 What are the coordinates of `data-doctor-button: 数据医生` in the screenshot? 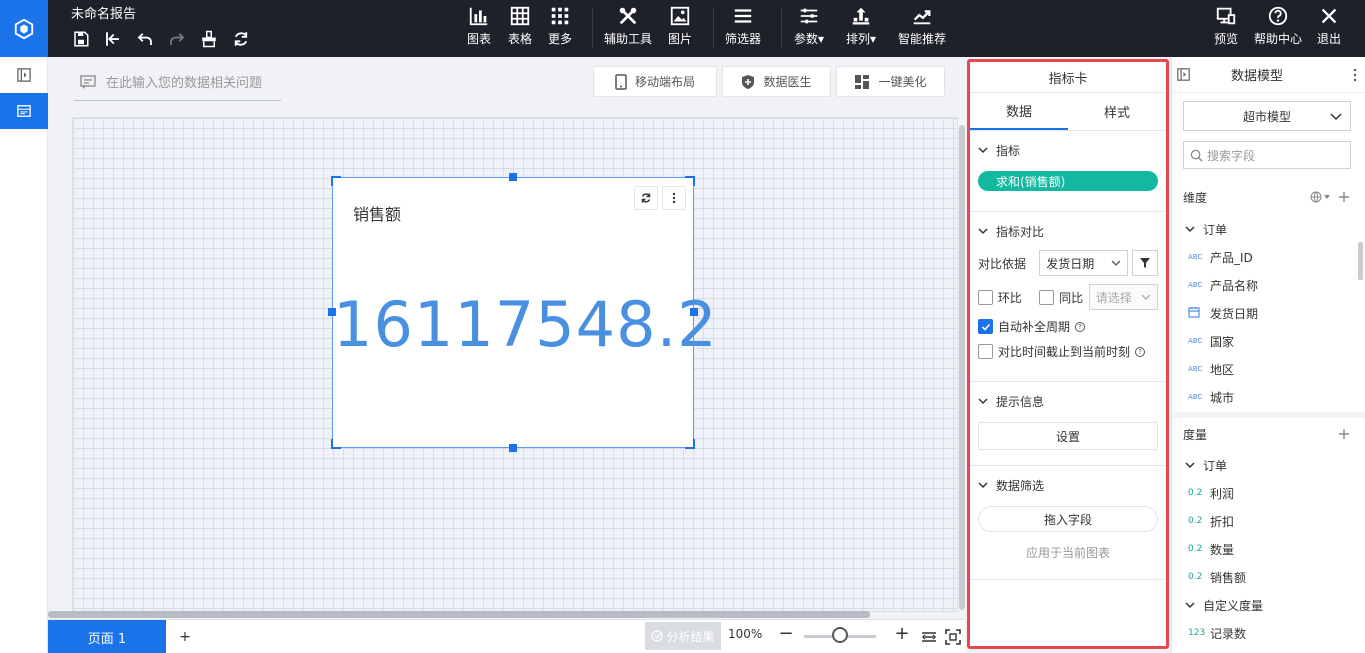 It's located at (776, 81).